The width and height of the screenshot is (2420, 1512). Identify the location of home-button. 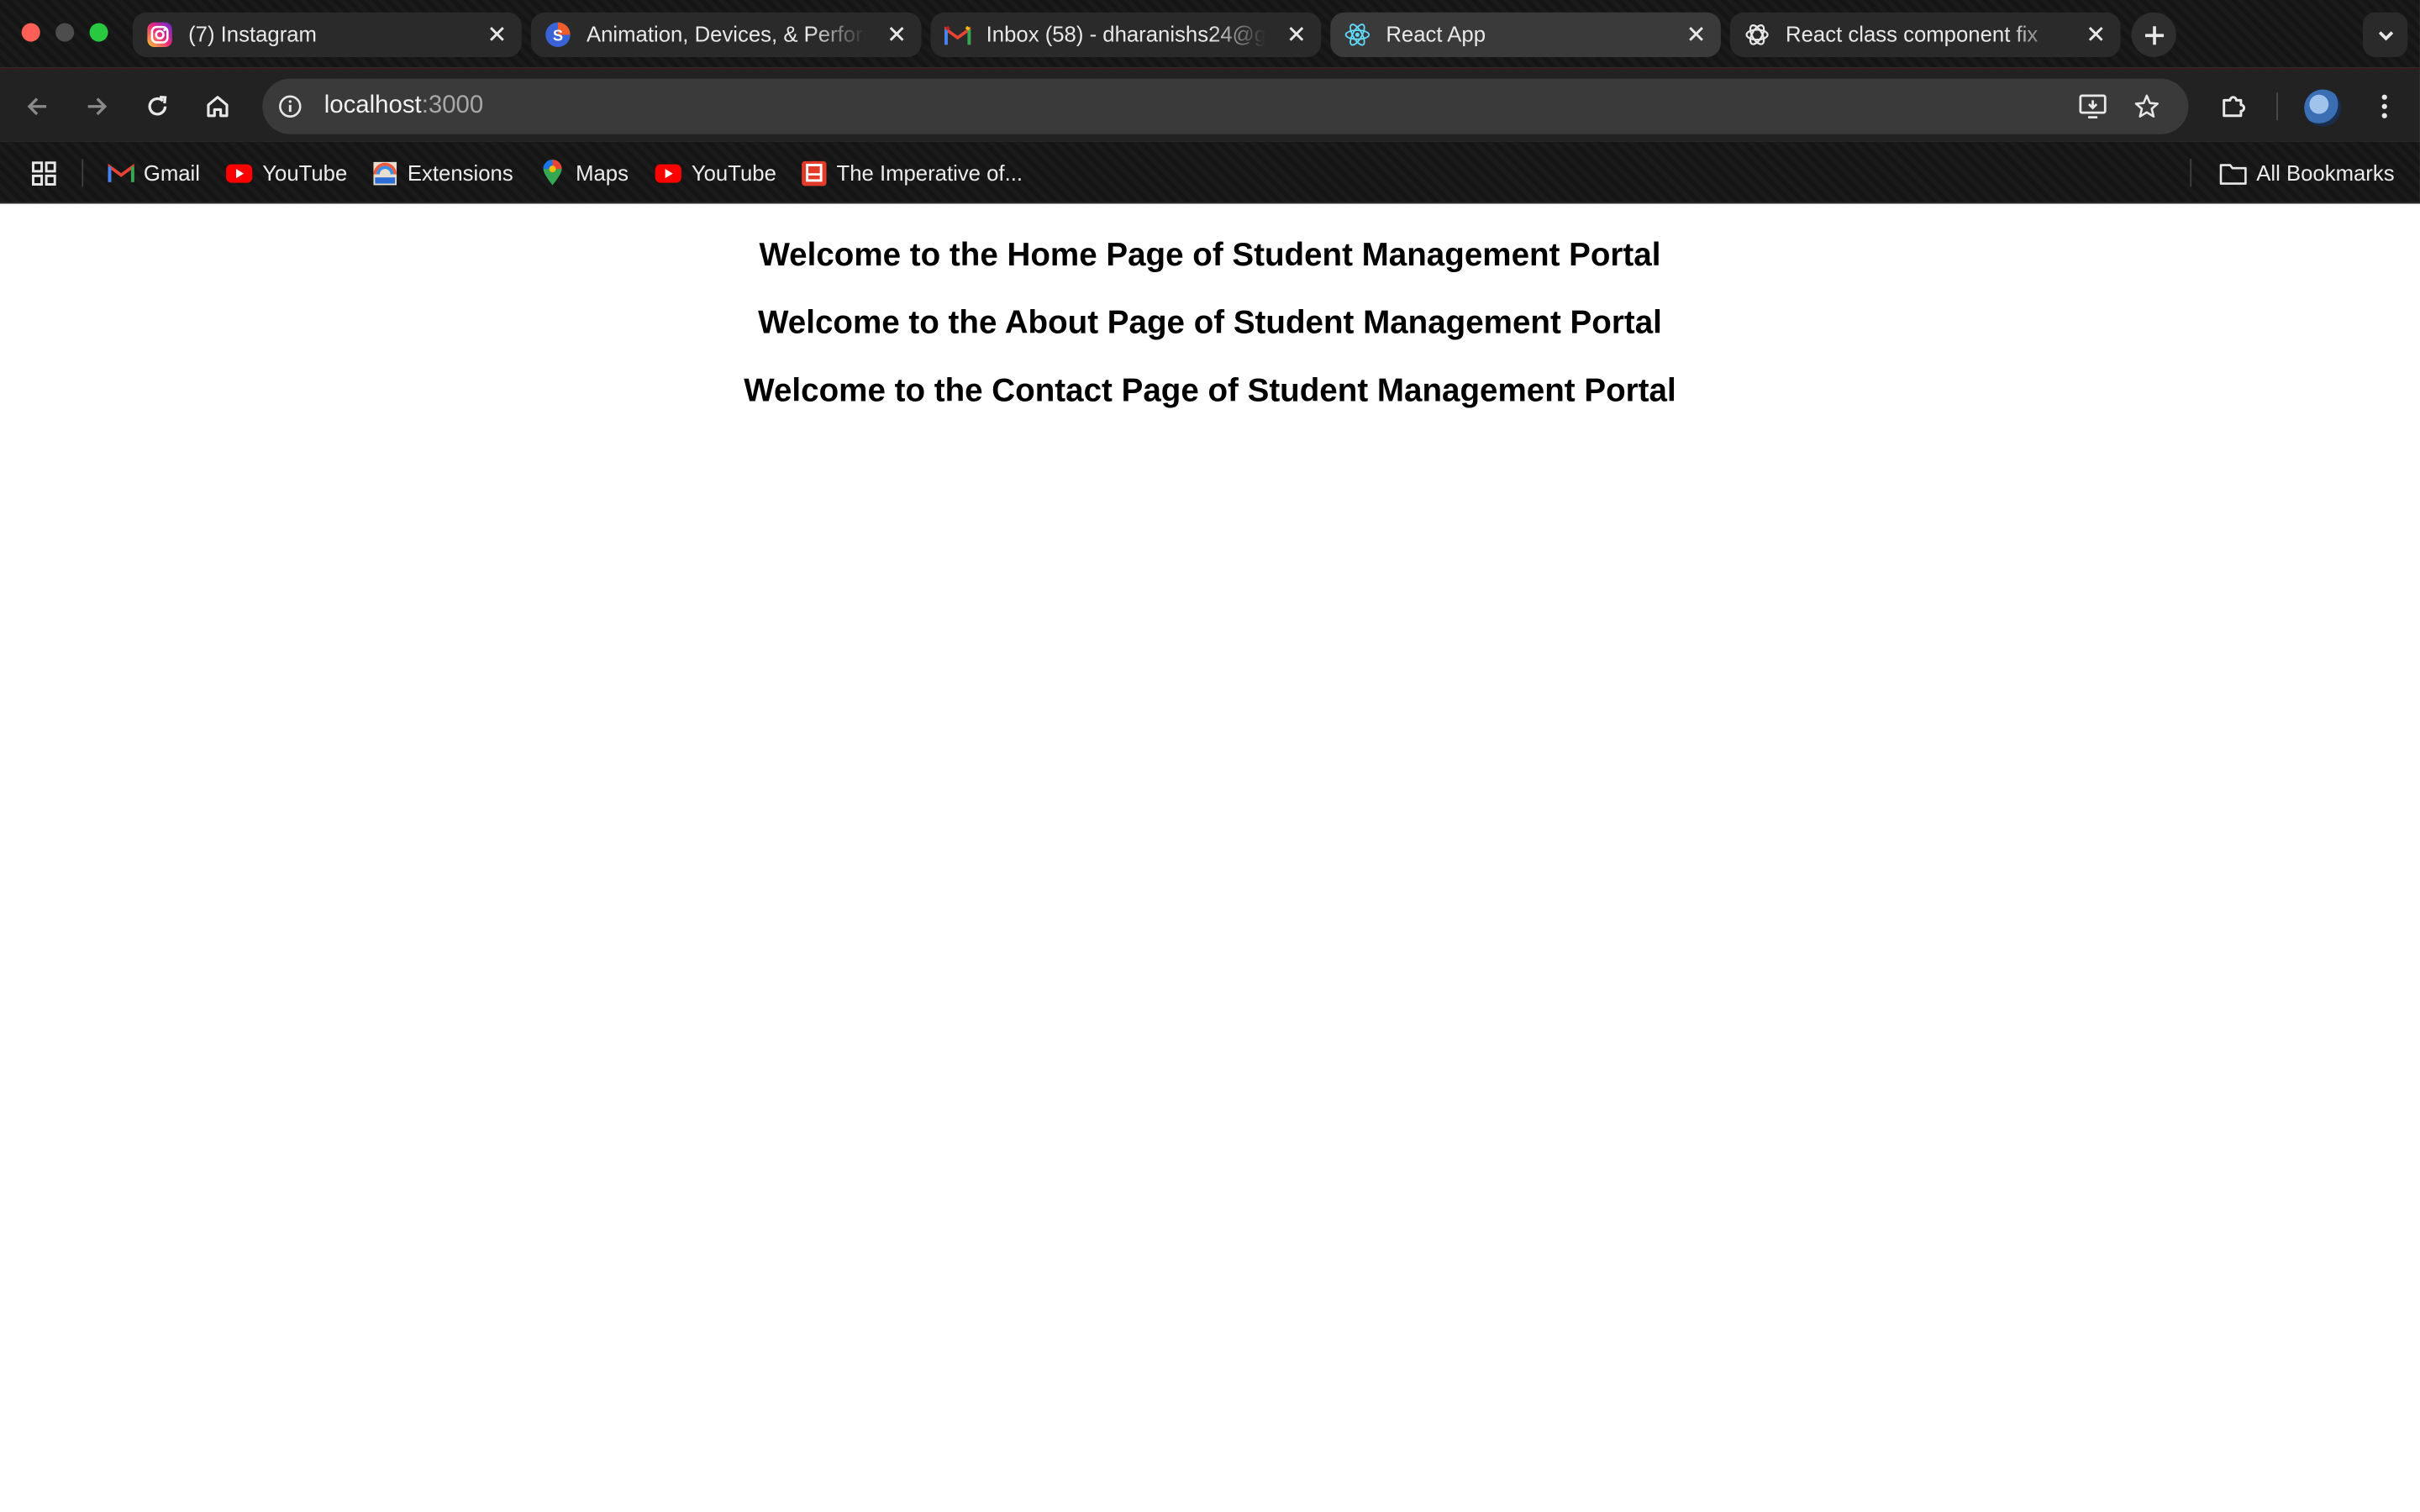
(218, 106).